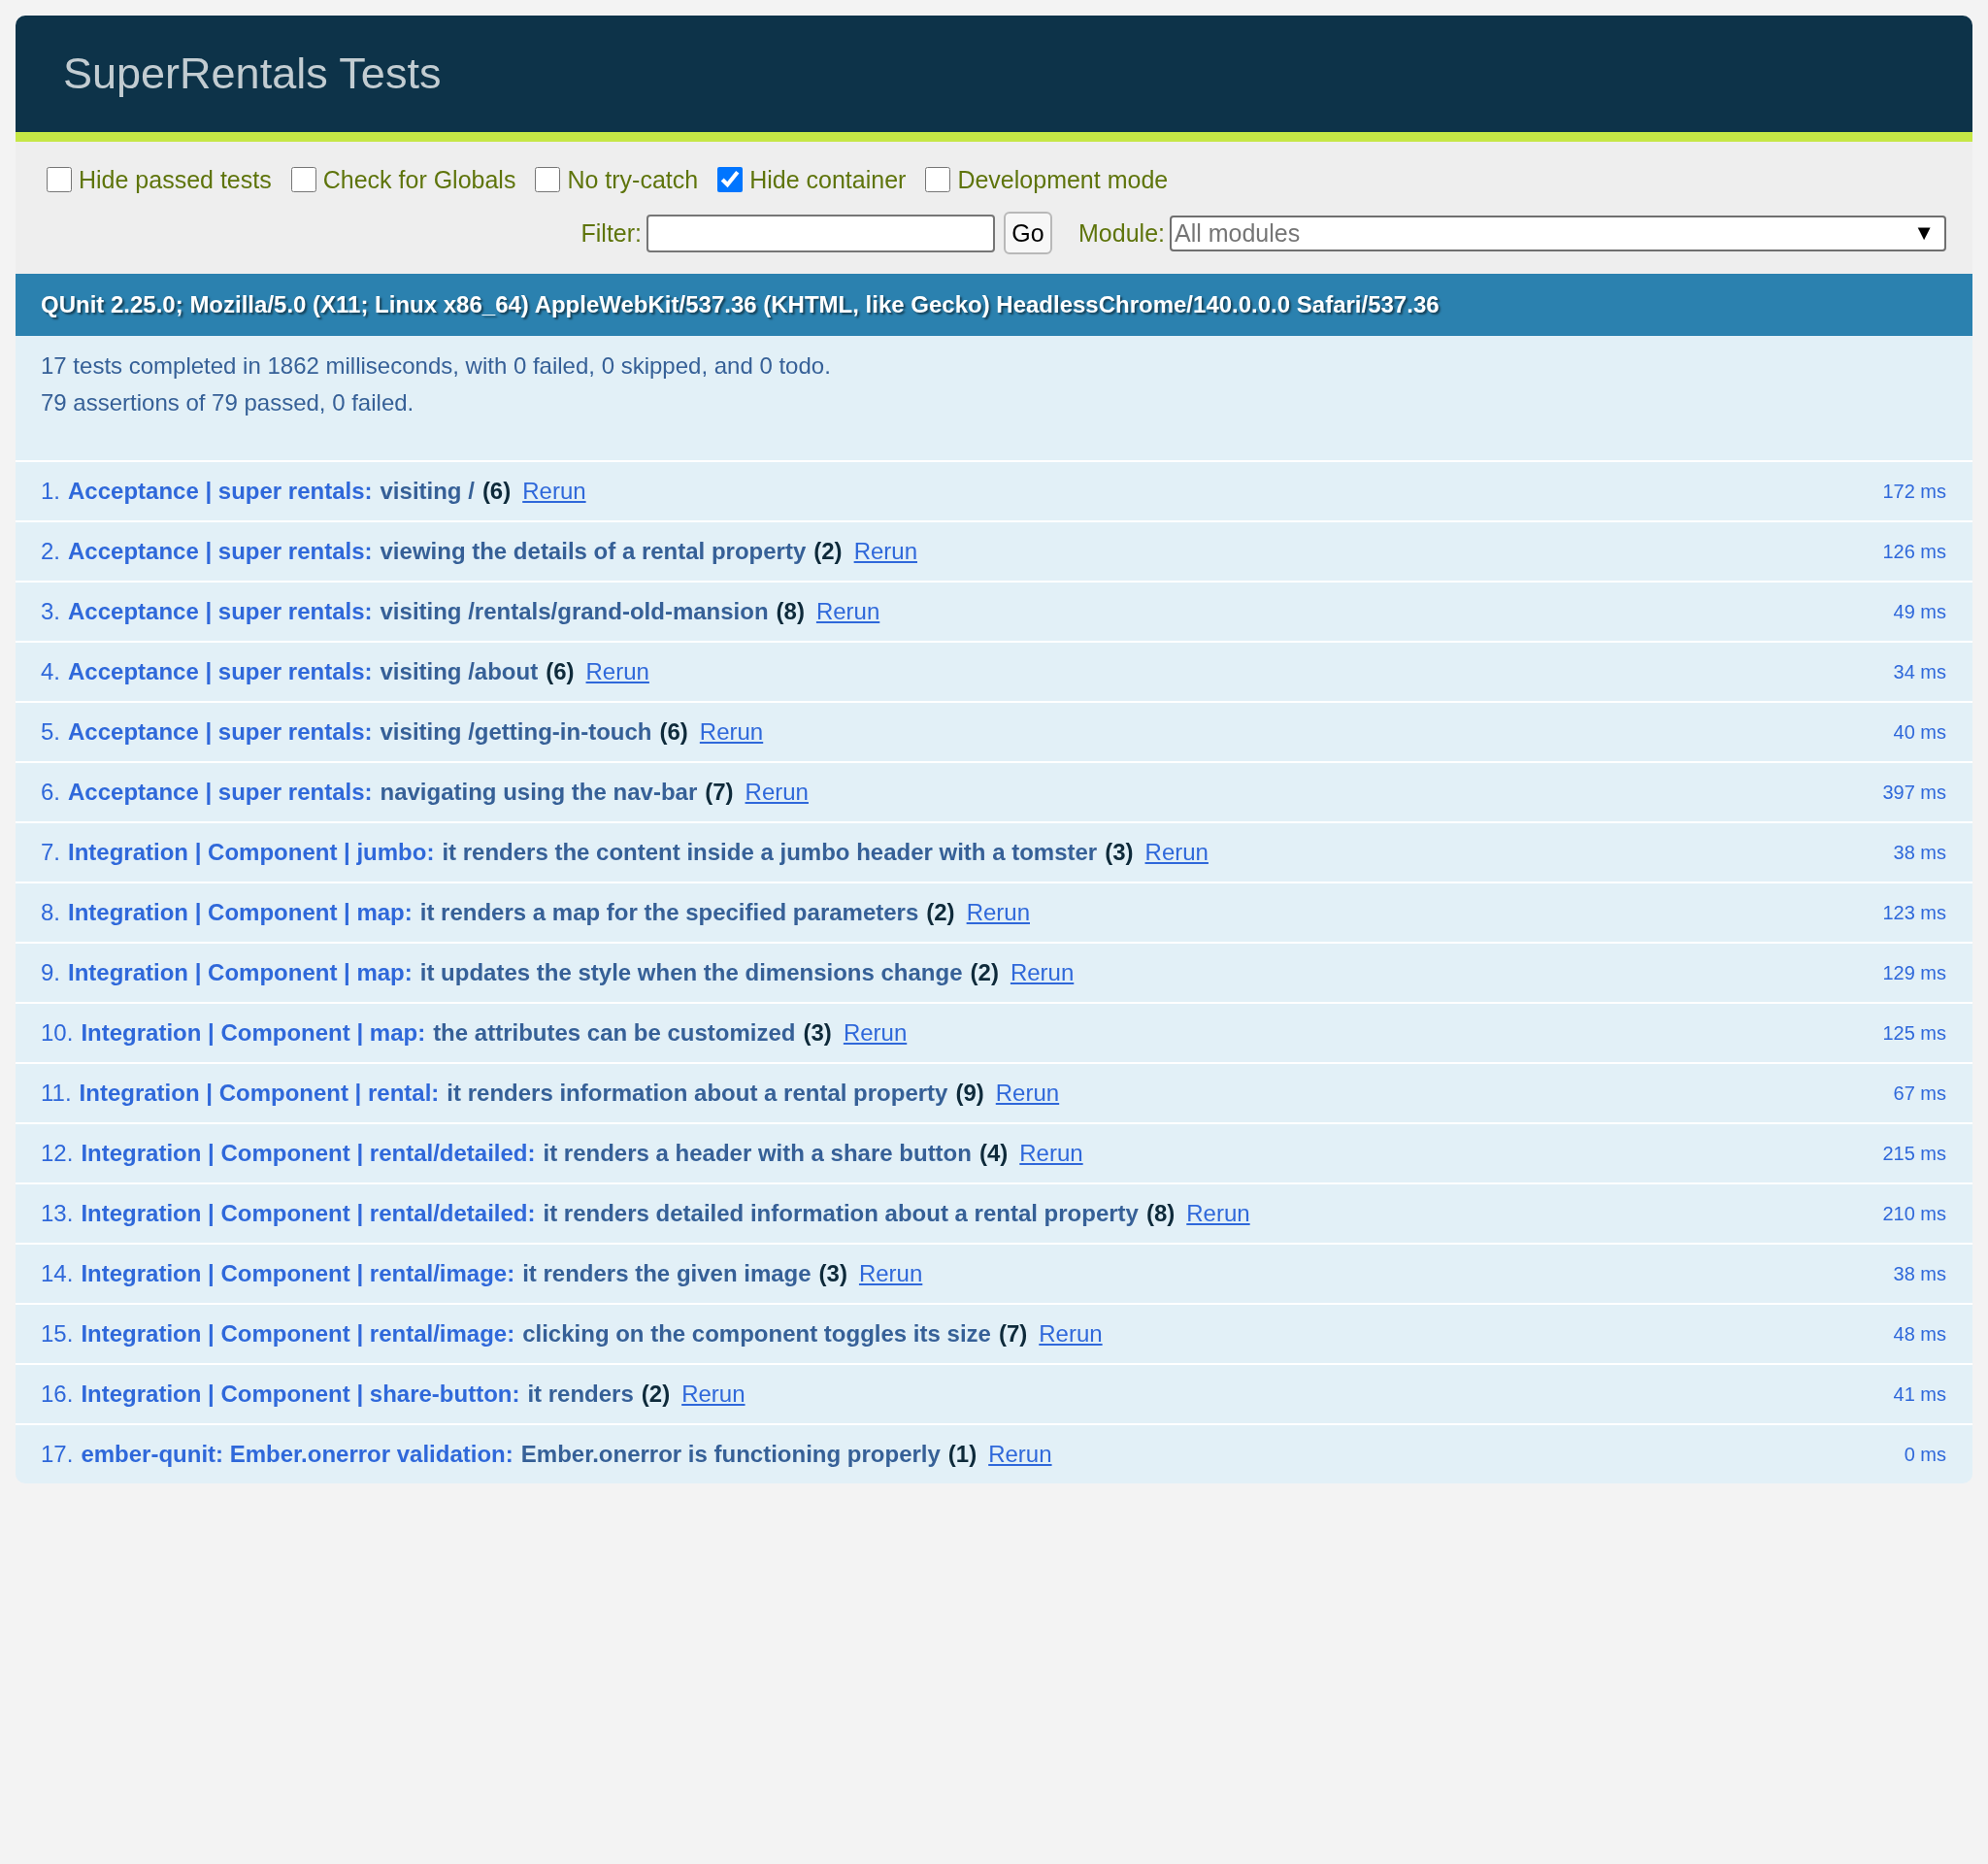  I want to click on test-number: 16., so click(58, 1394).